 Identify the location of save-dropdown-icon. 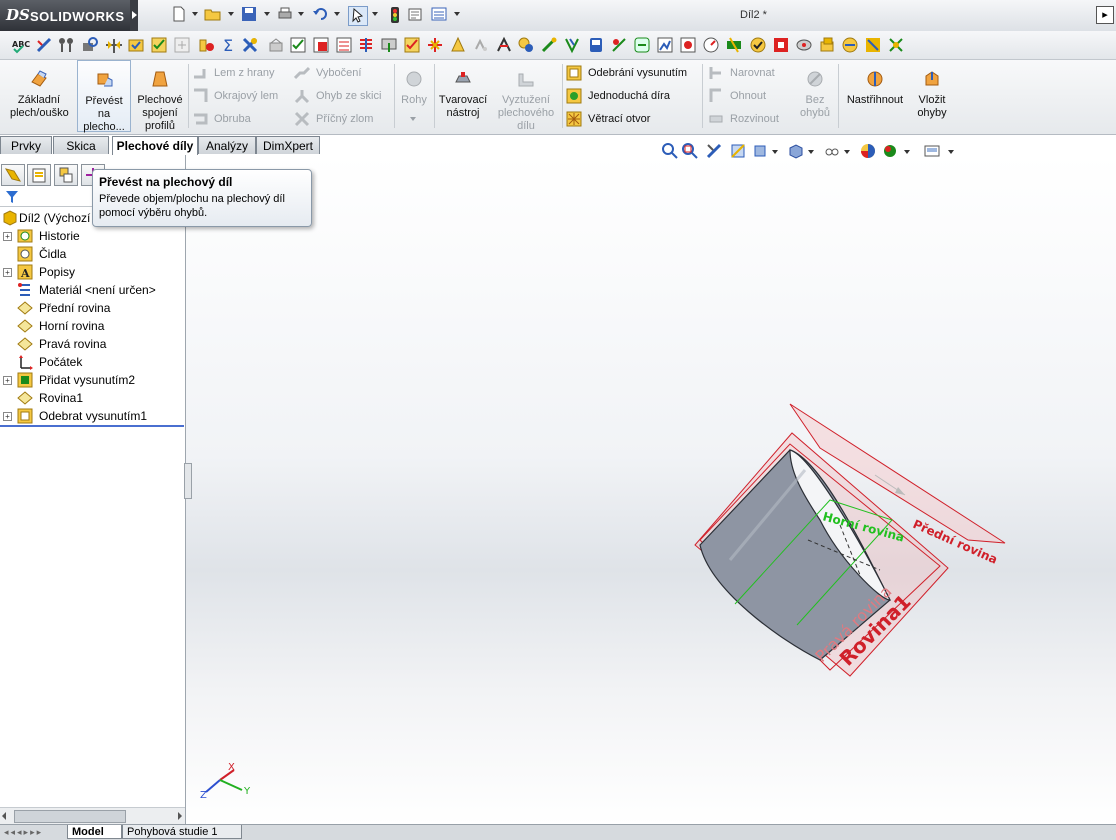
(267, 14).